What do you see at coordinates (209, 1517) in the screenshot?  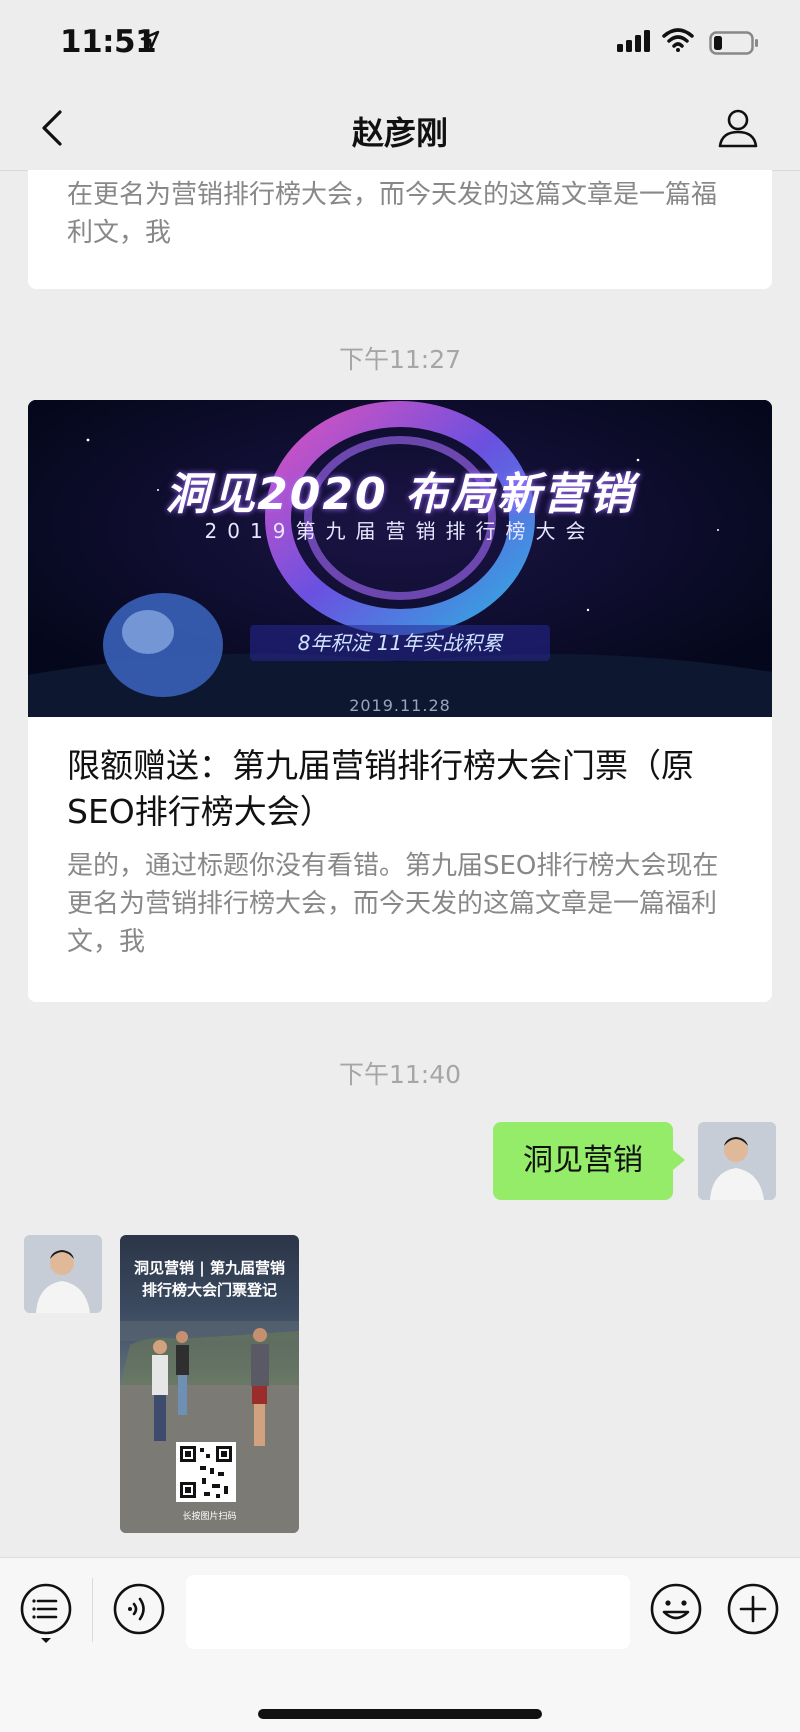 I see `poster-caption: 长按图片扫码` at bounding box center [209, 1517].